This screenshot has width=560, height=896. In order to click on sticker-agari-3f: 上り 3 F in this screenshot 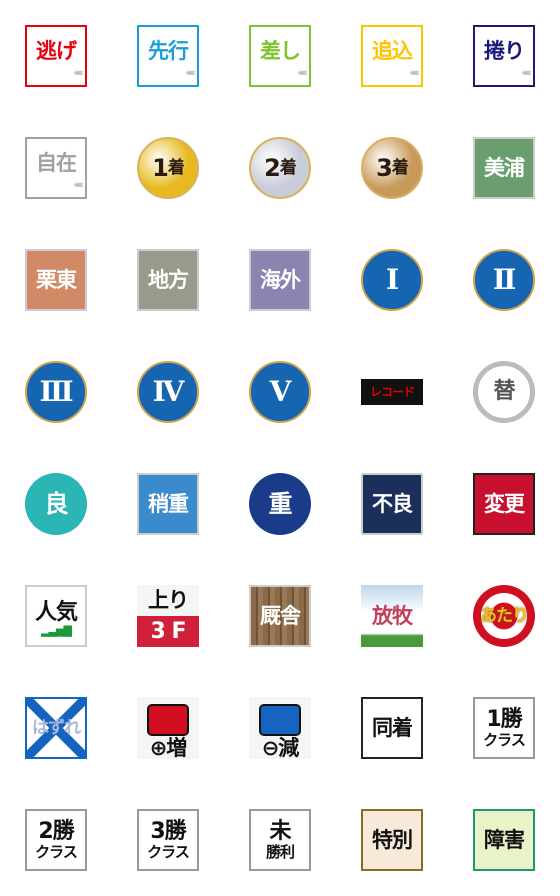, I will do `click(168, 616)`.